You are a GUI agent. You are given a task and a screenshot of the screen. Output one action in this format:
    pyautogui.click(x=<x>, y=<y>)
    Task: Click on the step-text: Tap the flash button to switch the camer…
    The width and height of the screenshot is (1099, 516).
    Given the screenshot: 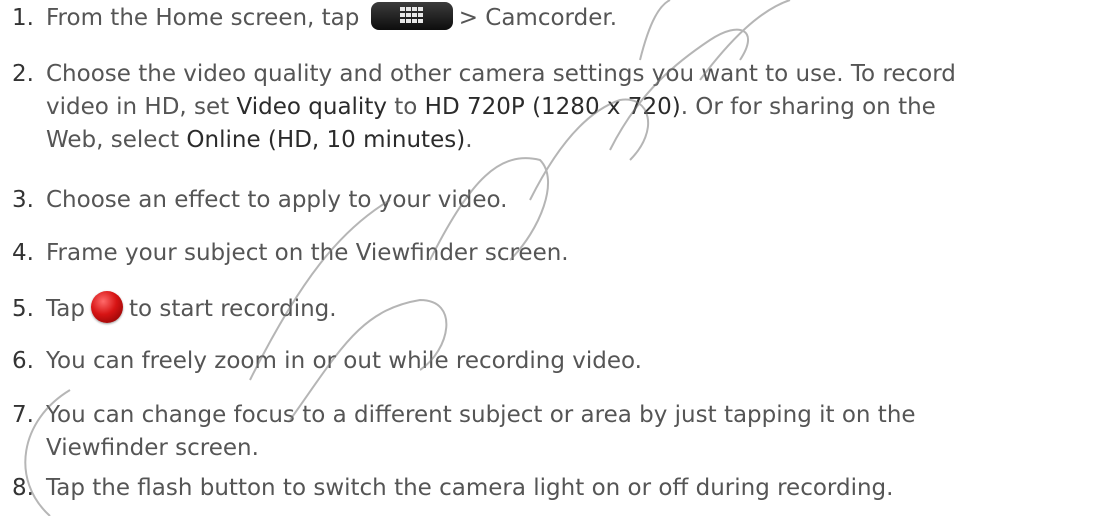 What is the action you would take?
    pyautogui.click(x=470, y=488)
    